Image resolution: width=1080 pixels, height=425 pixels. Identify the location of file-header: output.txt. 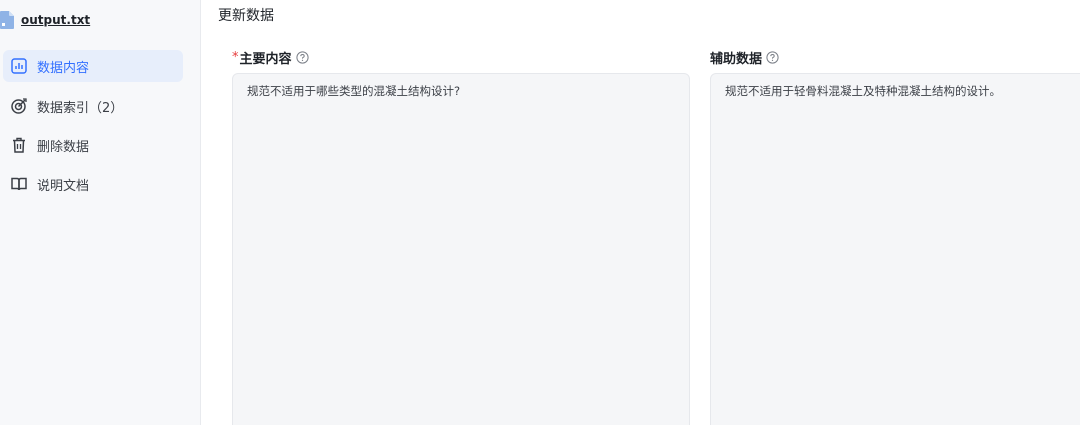
(45, 20).